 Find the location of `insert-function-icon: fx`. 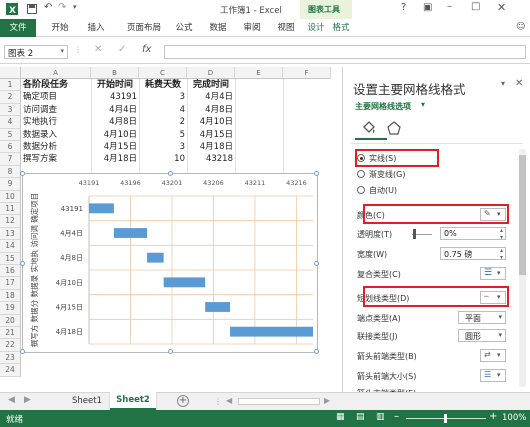

insert-function-icon: fx is located at coordinates (146, 49).